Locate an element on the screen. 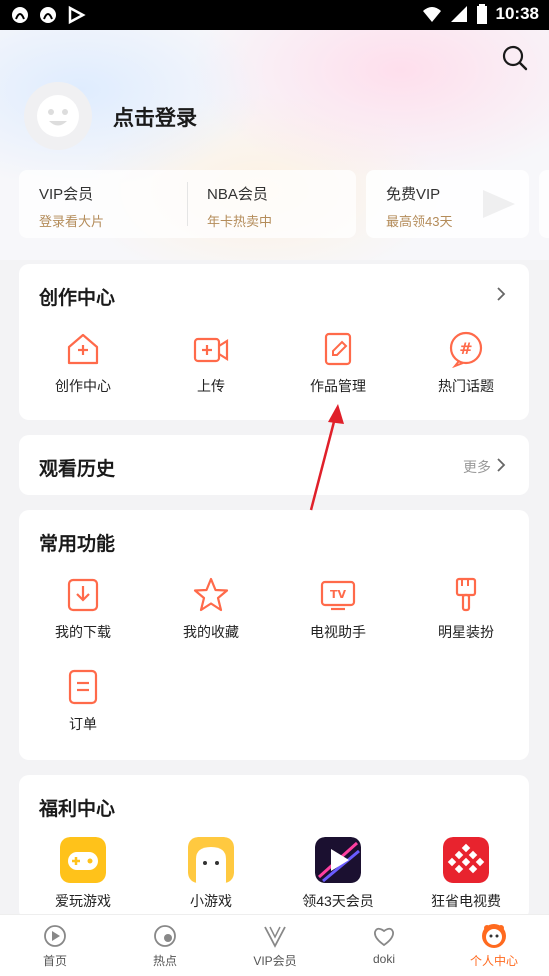 The height and width of the screenshot is (976, 549). watch-history-card: 观看历史 更多 is located at coordinates (274, 465).